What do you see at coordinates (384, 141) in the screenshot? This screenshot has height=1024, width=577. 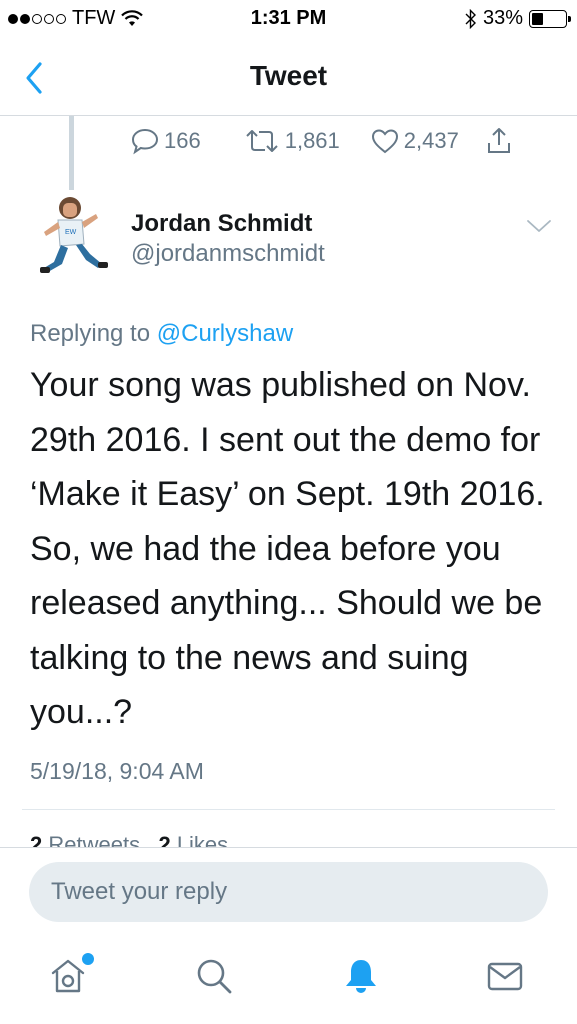 I see `like-icon` at bounding box center [384, 141].